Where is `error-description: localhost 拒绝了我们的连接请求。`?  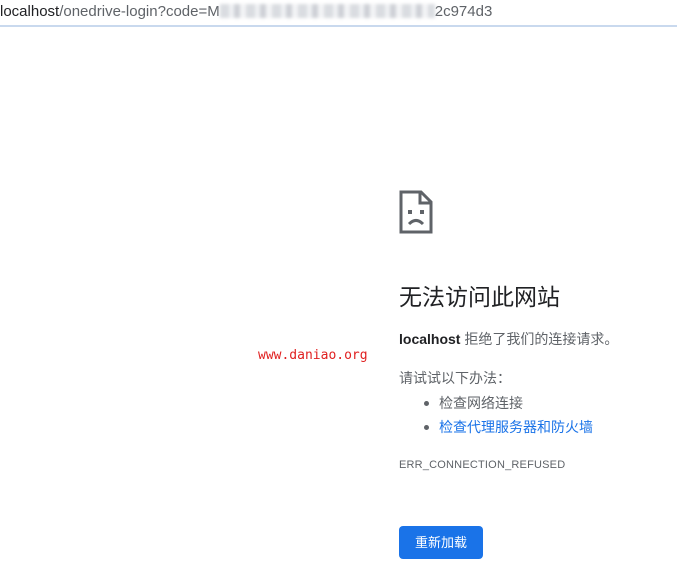 error-description: localhost 拒绝了我们的连接请求。 is located at coordinates (508, 339).